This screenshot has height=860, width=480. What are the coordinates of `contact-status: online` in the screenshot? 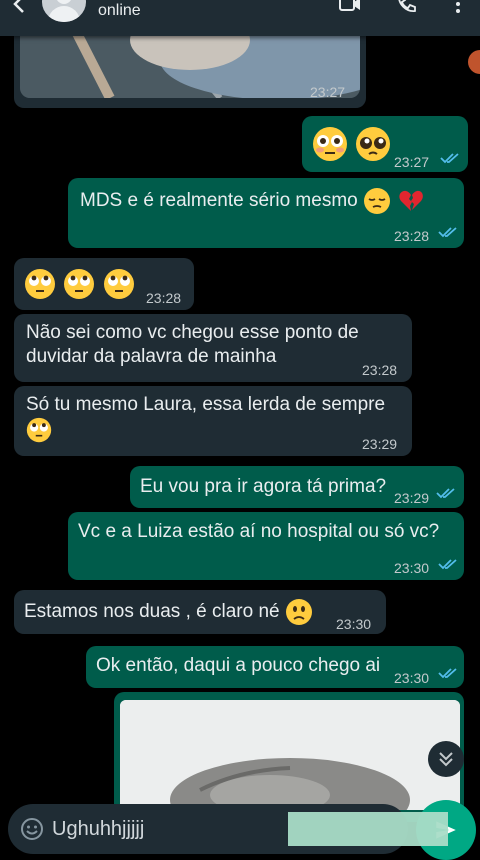 It's located at (119, 10).